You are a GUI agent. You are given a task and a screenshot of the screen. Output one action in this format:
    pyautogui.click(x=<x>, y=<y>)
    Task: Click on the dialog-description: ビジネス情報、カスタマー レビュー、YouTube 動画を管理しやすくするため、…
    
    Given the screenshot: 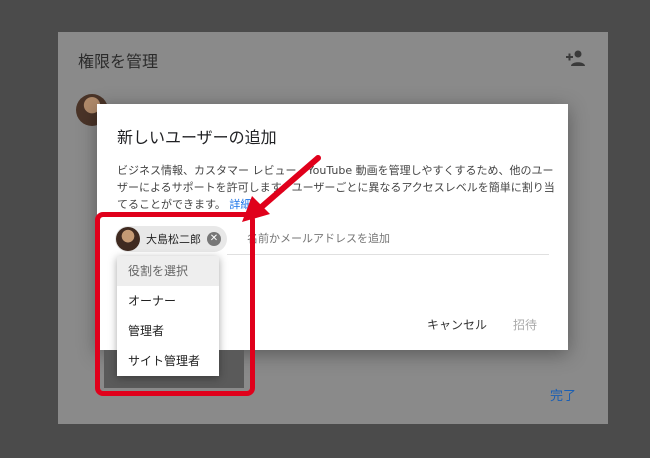 What is the action you would take?
    pyautogui.click(x=337, y=187)
    